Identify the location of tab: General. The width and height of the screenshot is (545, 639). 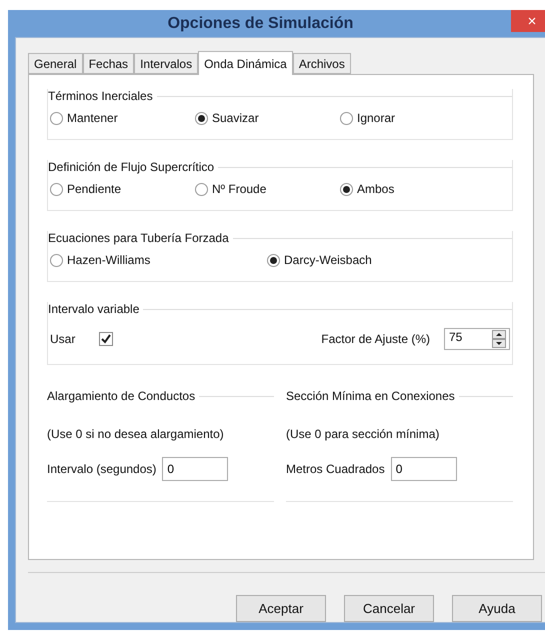
(55, 63).